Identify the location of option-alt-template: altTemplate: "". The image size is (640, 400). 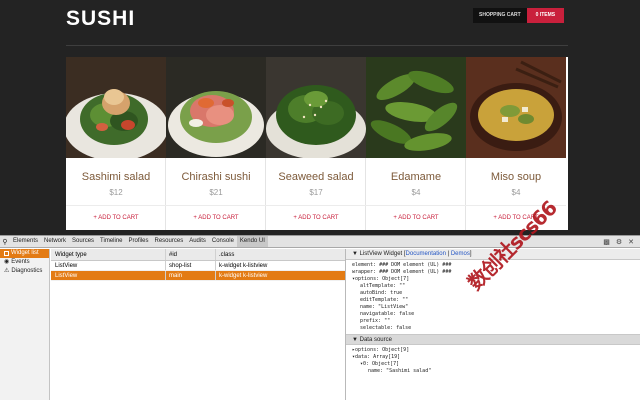
(496, 286).